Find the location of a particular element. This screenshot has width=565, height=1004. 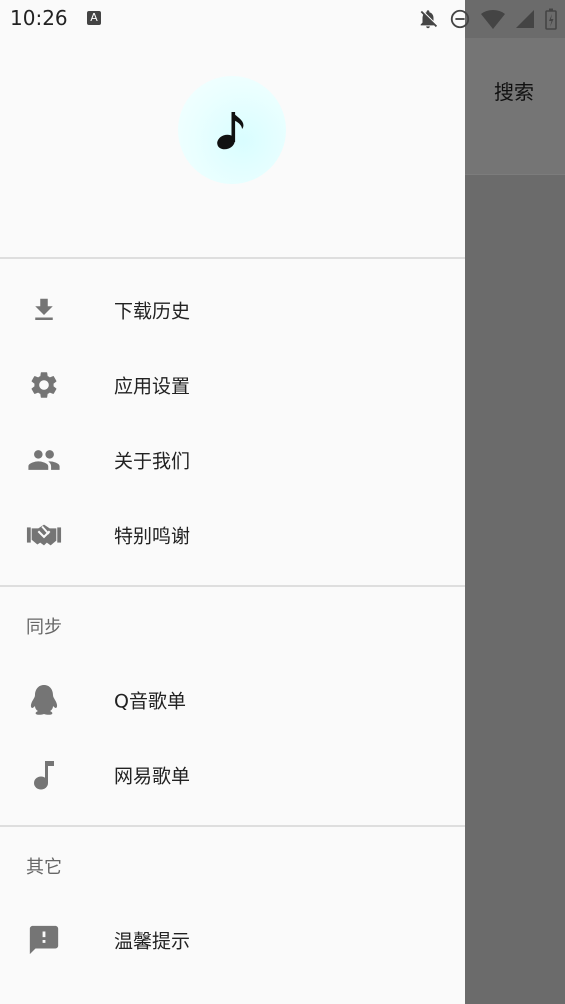

menu-item-label: 温馨提示 is located at coordinates (152, 941).